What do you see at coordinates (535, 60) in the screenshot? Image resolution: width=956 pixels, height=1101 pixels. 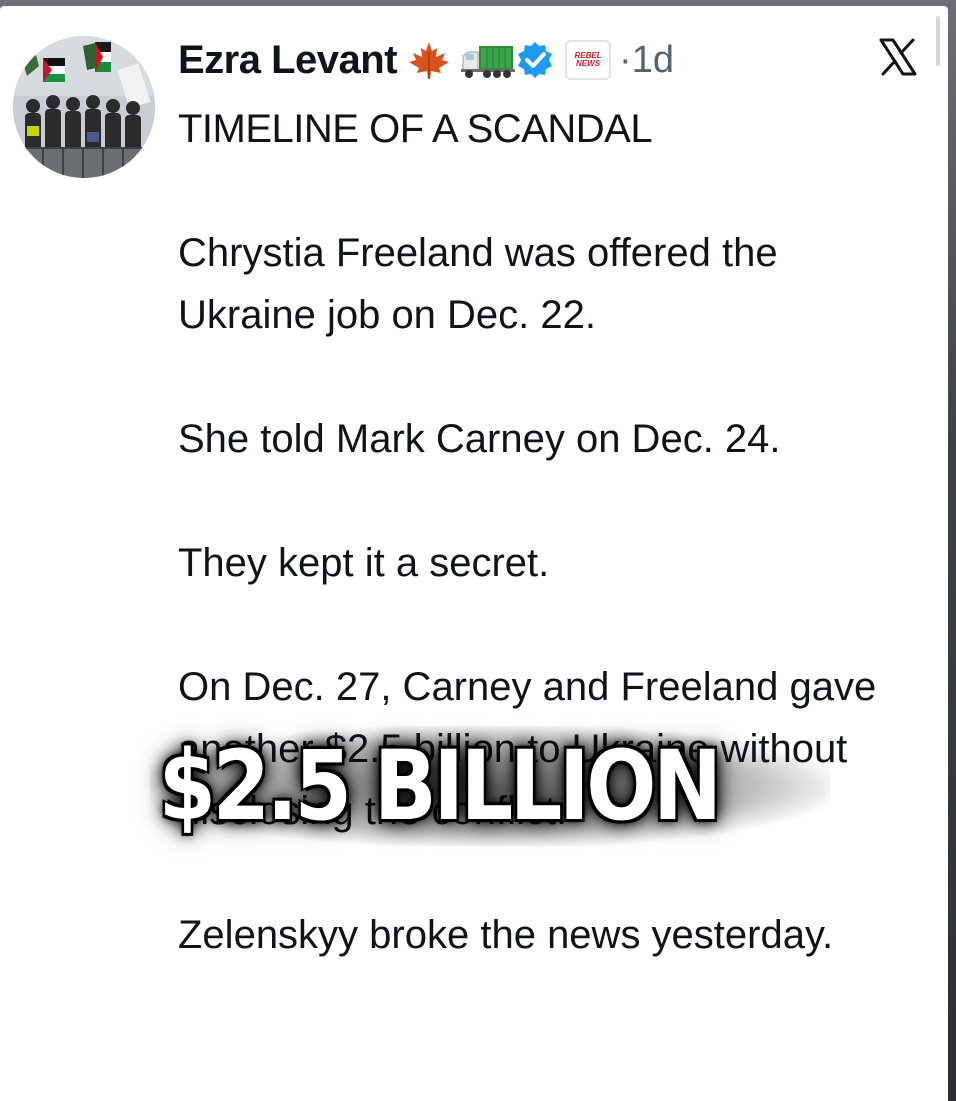 I see `verified-badge-icon` at bounding box center [535, 60].